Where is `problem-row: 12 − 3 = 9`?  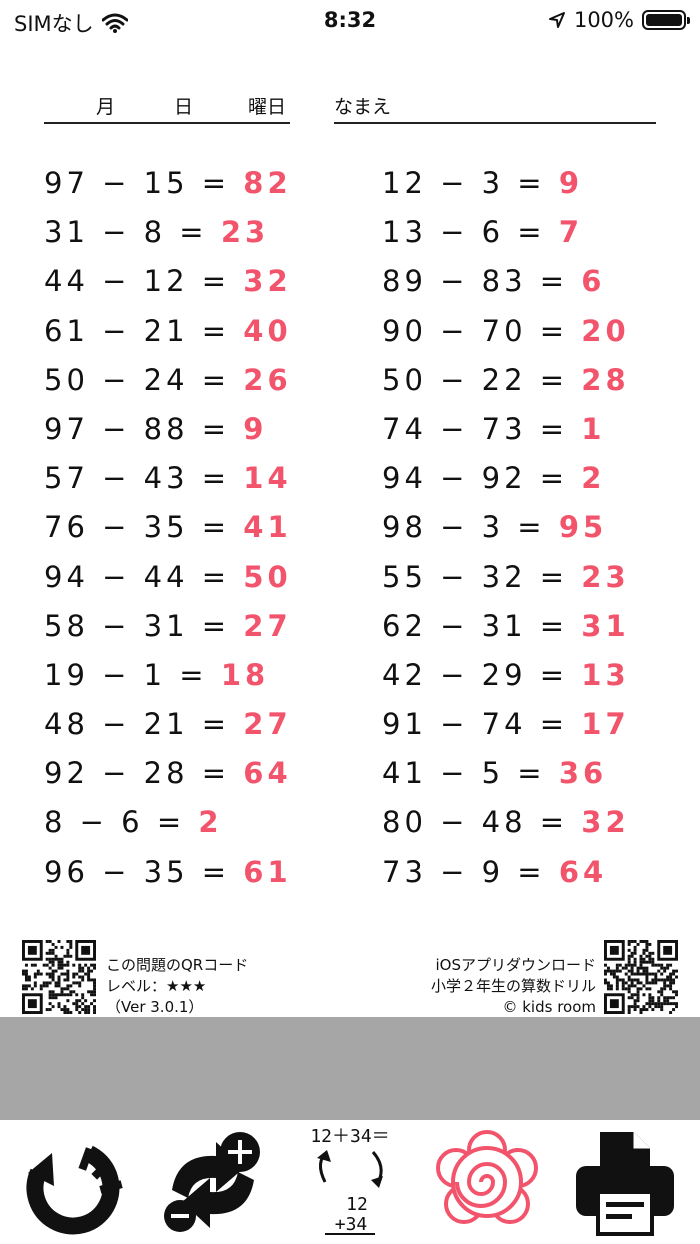
problem-row: 12 − 3 = 9 is located at coordinates (506, 184).